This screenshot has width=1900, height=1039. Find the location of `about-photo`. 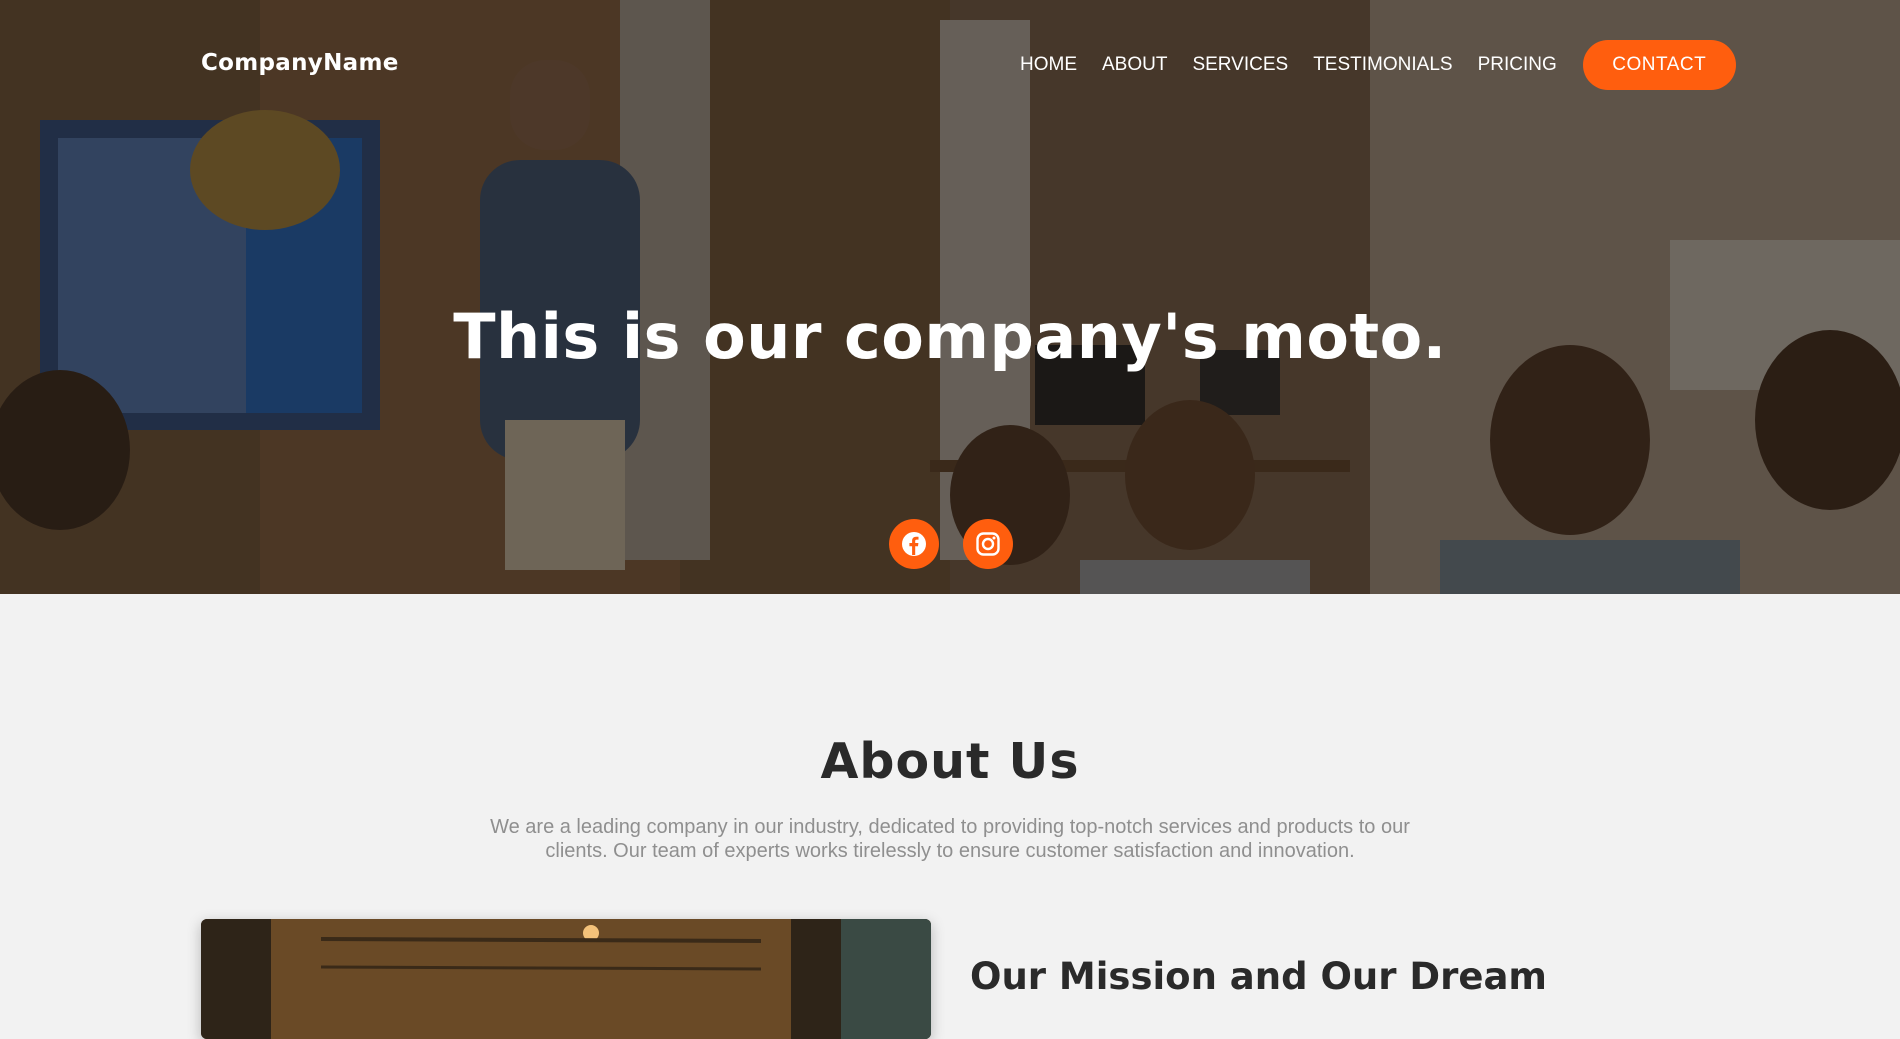

about-photo is located at coordinates (566, 979).